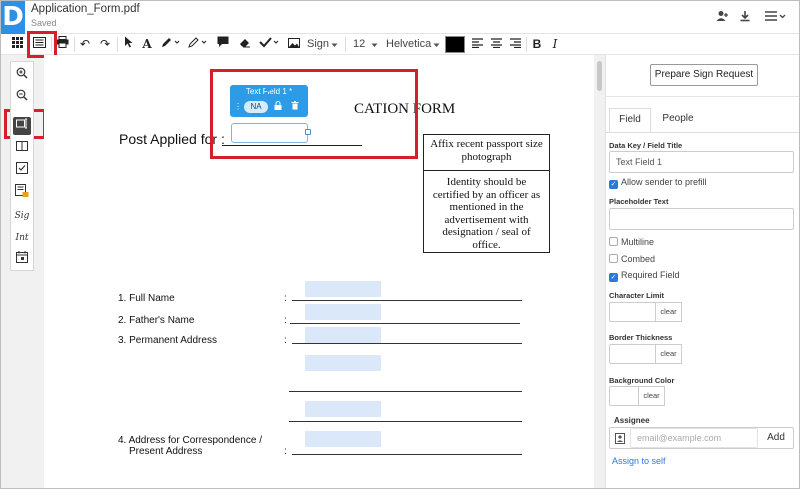 The image size is (800, 489). Describe the element at coordinates (639, 461) in the screenshot. I see `assign-to-self-link: Assign to self` at that location.